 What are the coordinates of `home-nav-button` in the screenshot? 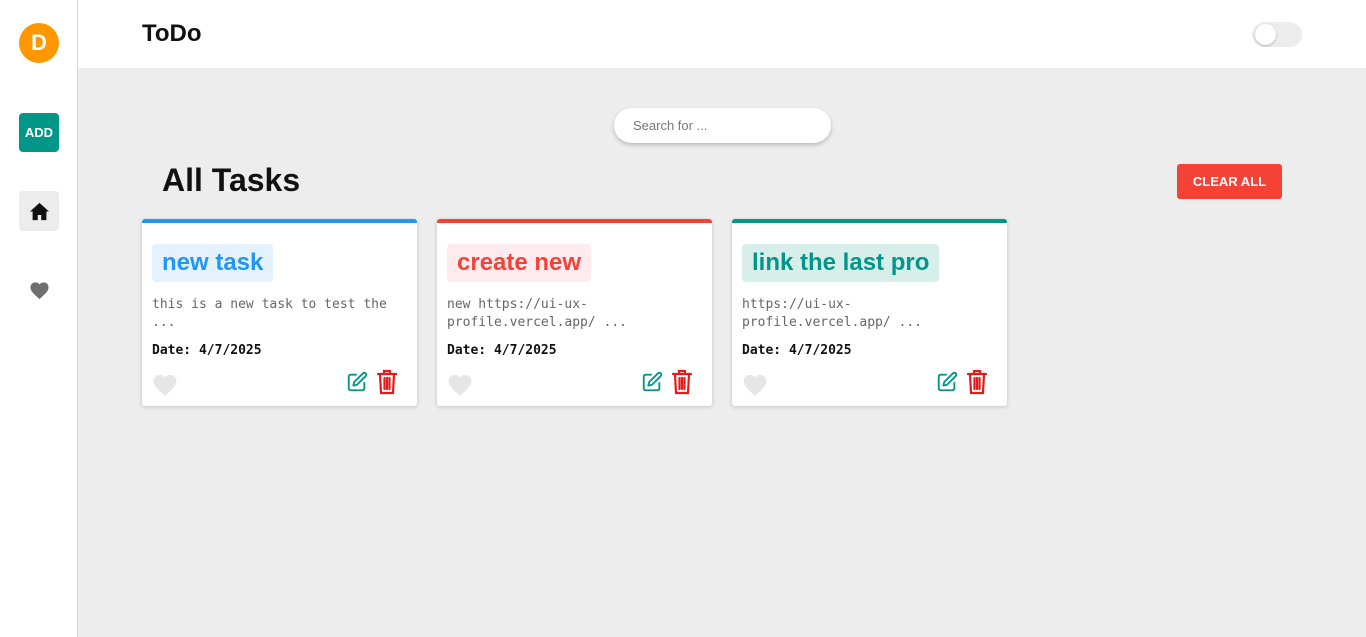 It's located at (39, 211).